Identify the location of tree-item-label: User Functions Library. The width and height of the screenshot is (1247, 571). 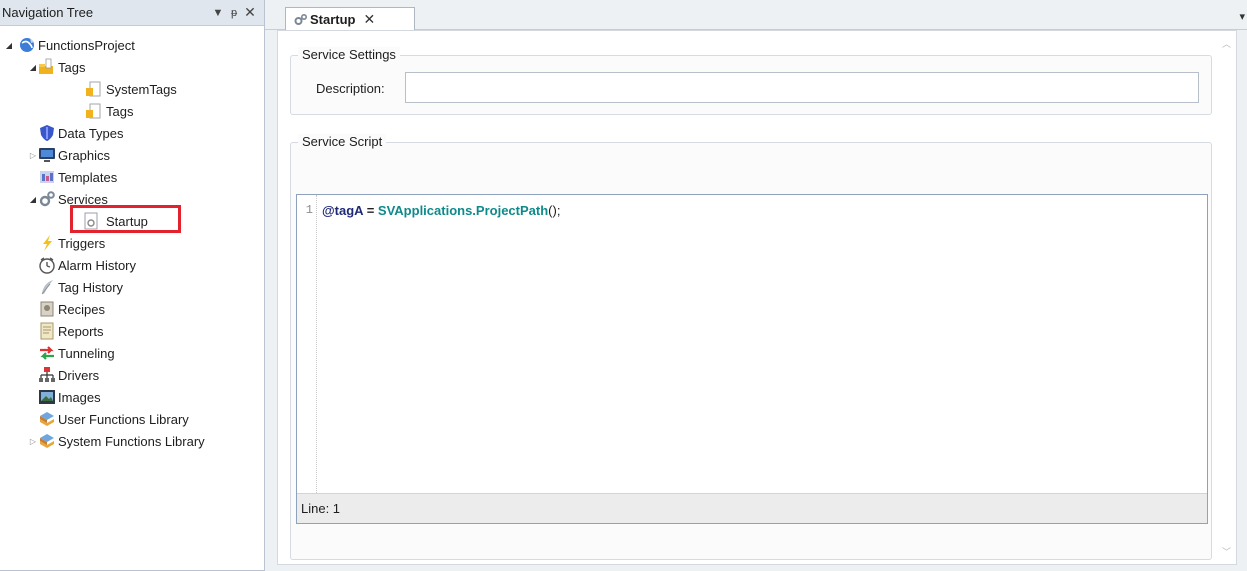
(123, 419).